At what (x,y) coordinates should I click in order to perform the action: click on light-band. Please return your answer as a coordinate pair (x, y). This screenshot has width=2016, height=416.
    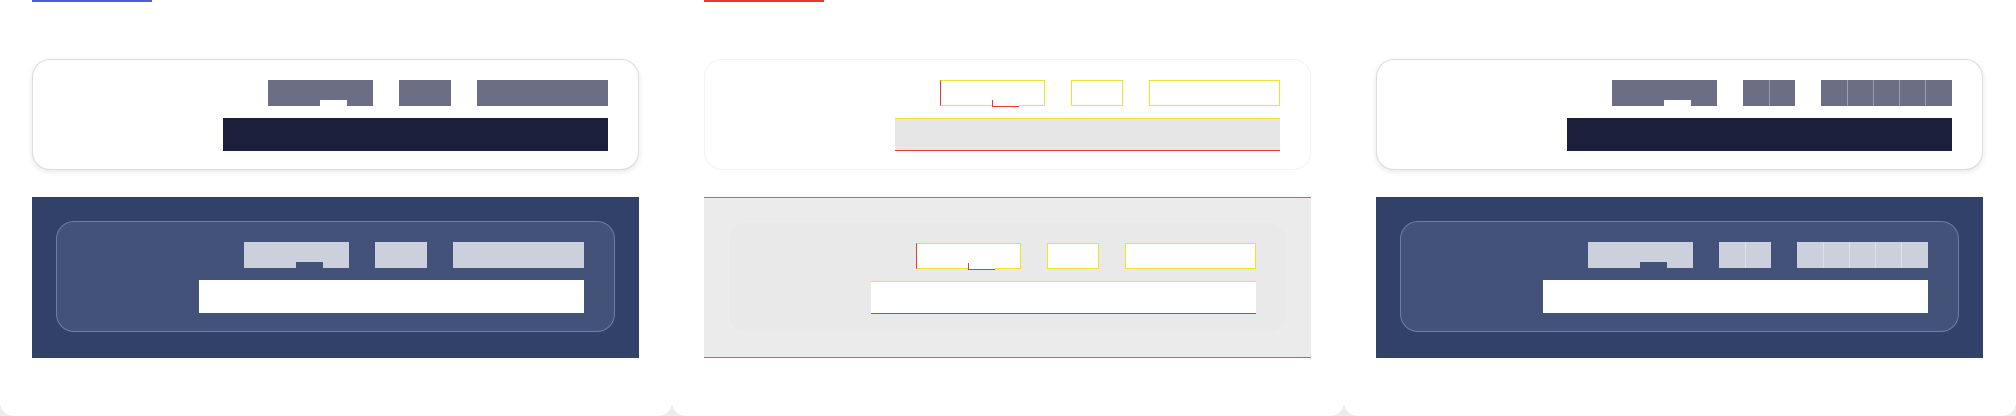
    Looking at the image, I should click on (1007, 277).